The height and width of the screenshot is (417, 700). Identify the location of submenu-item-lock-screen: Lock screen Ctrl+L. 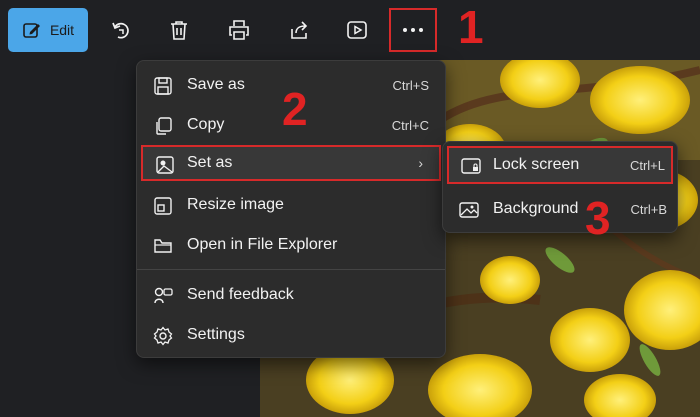
(560, 165).